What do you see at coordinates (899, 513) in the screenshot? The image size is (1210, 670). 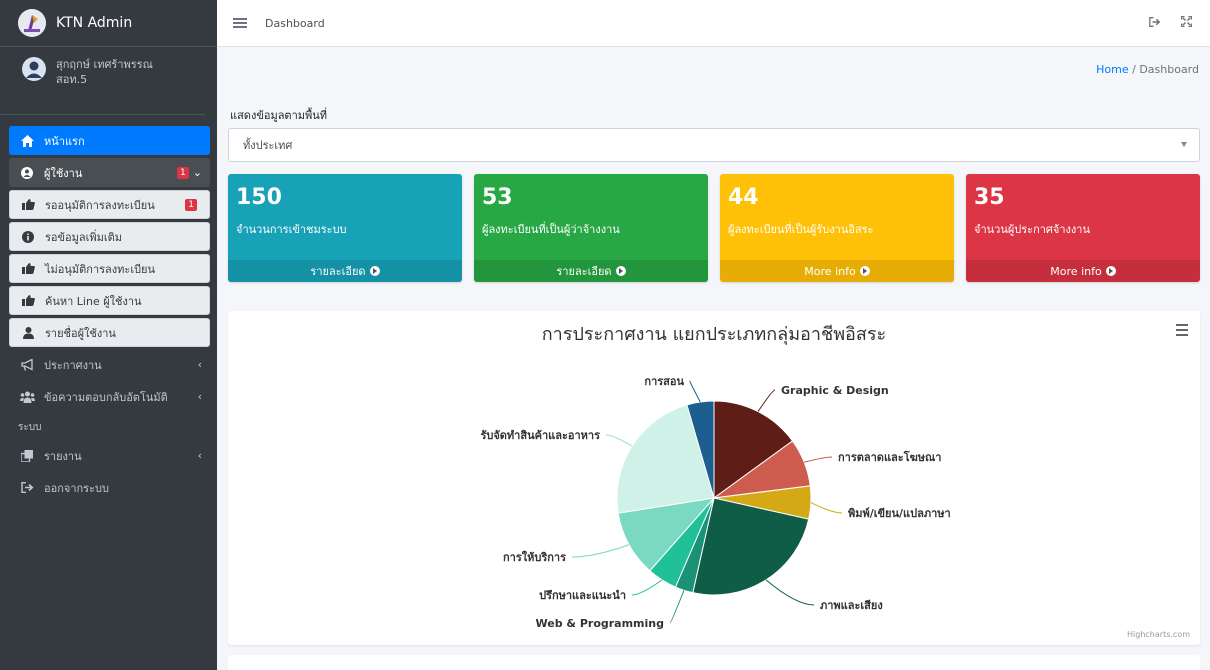 I see `pie-label: พิมพ์/เขียน/แปลภาษา` at bounding box center [899, 513].